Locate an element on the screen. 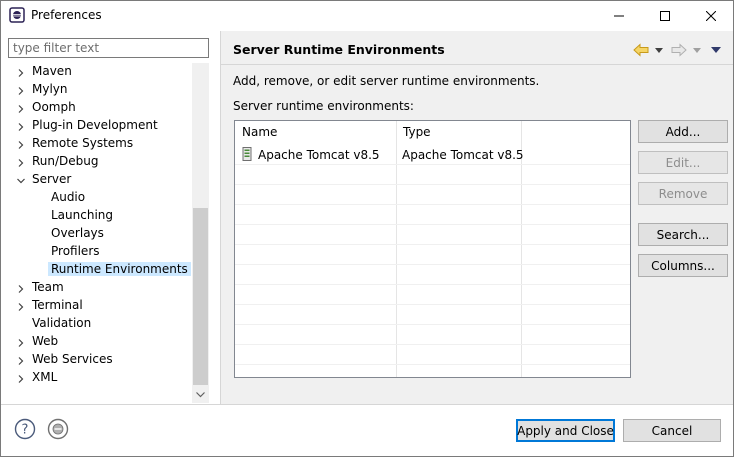 This screenshot has height=457, width=734. tree-item-label: XML is located at coordinates (45, 377).